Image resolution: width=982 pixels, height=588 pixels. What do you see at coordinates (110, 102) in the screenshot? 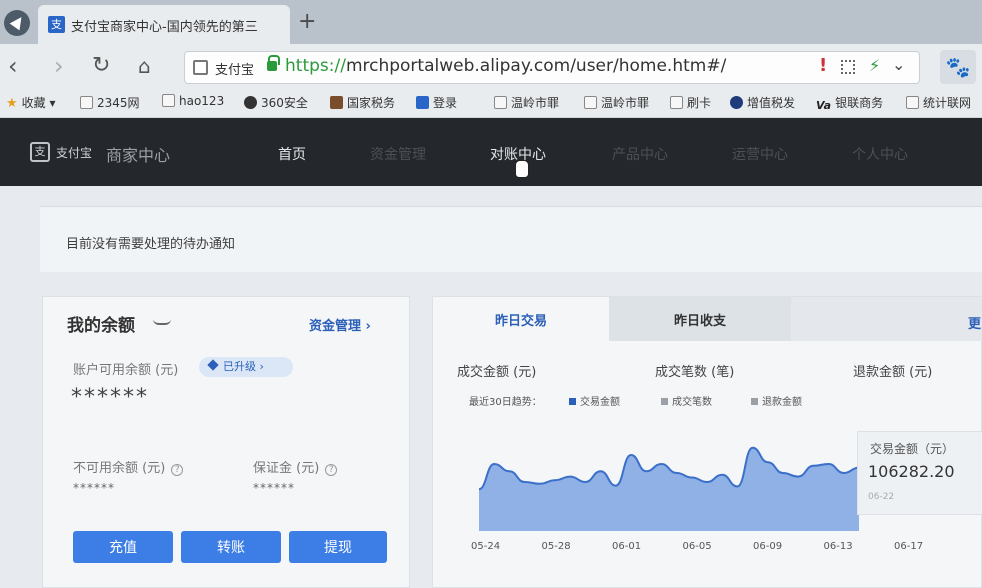
I see `bookmark-2345: 2345网` at bounding box center [110, 102].